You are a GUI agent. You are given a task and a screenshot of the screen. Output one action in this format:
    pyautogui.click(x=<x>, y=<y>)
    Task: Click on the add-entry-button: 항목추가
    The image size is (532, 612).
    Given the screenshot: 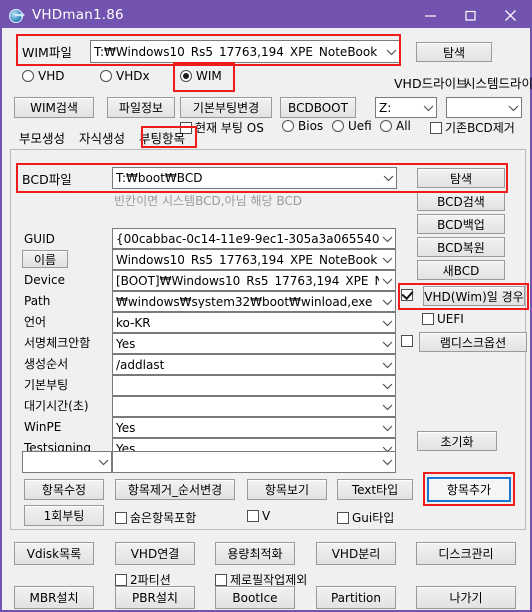 What is the action you would take?
    pyautogui.click(x=469, y=489)
    